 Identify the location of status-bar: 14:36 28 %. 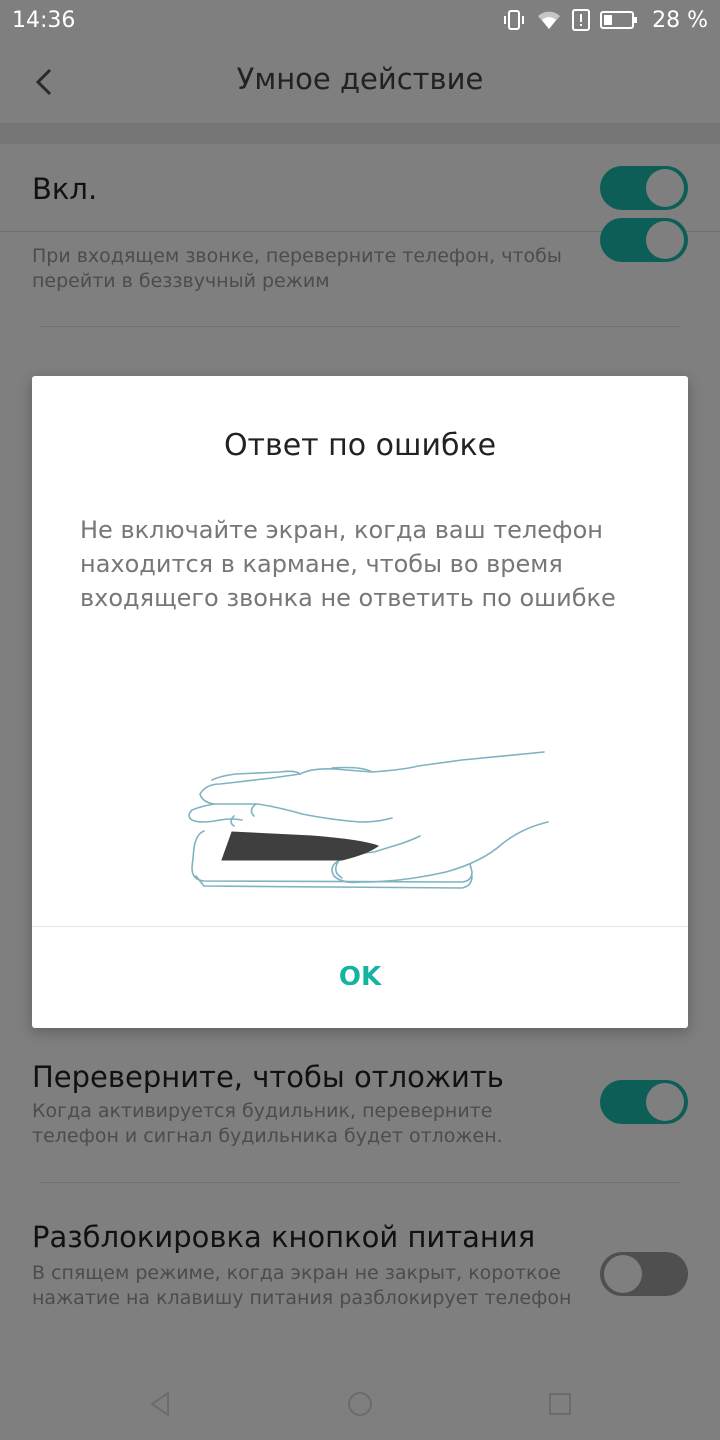
(360, 20).